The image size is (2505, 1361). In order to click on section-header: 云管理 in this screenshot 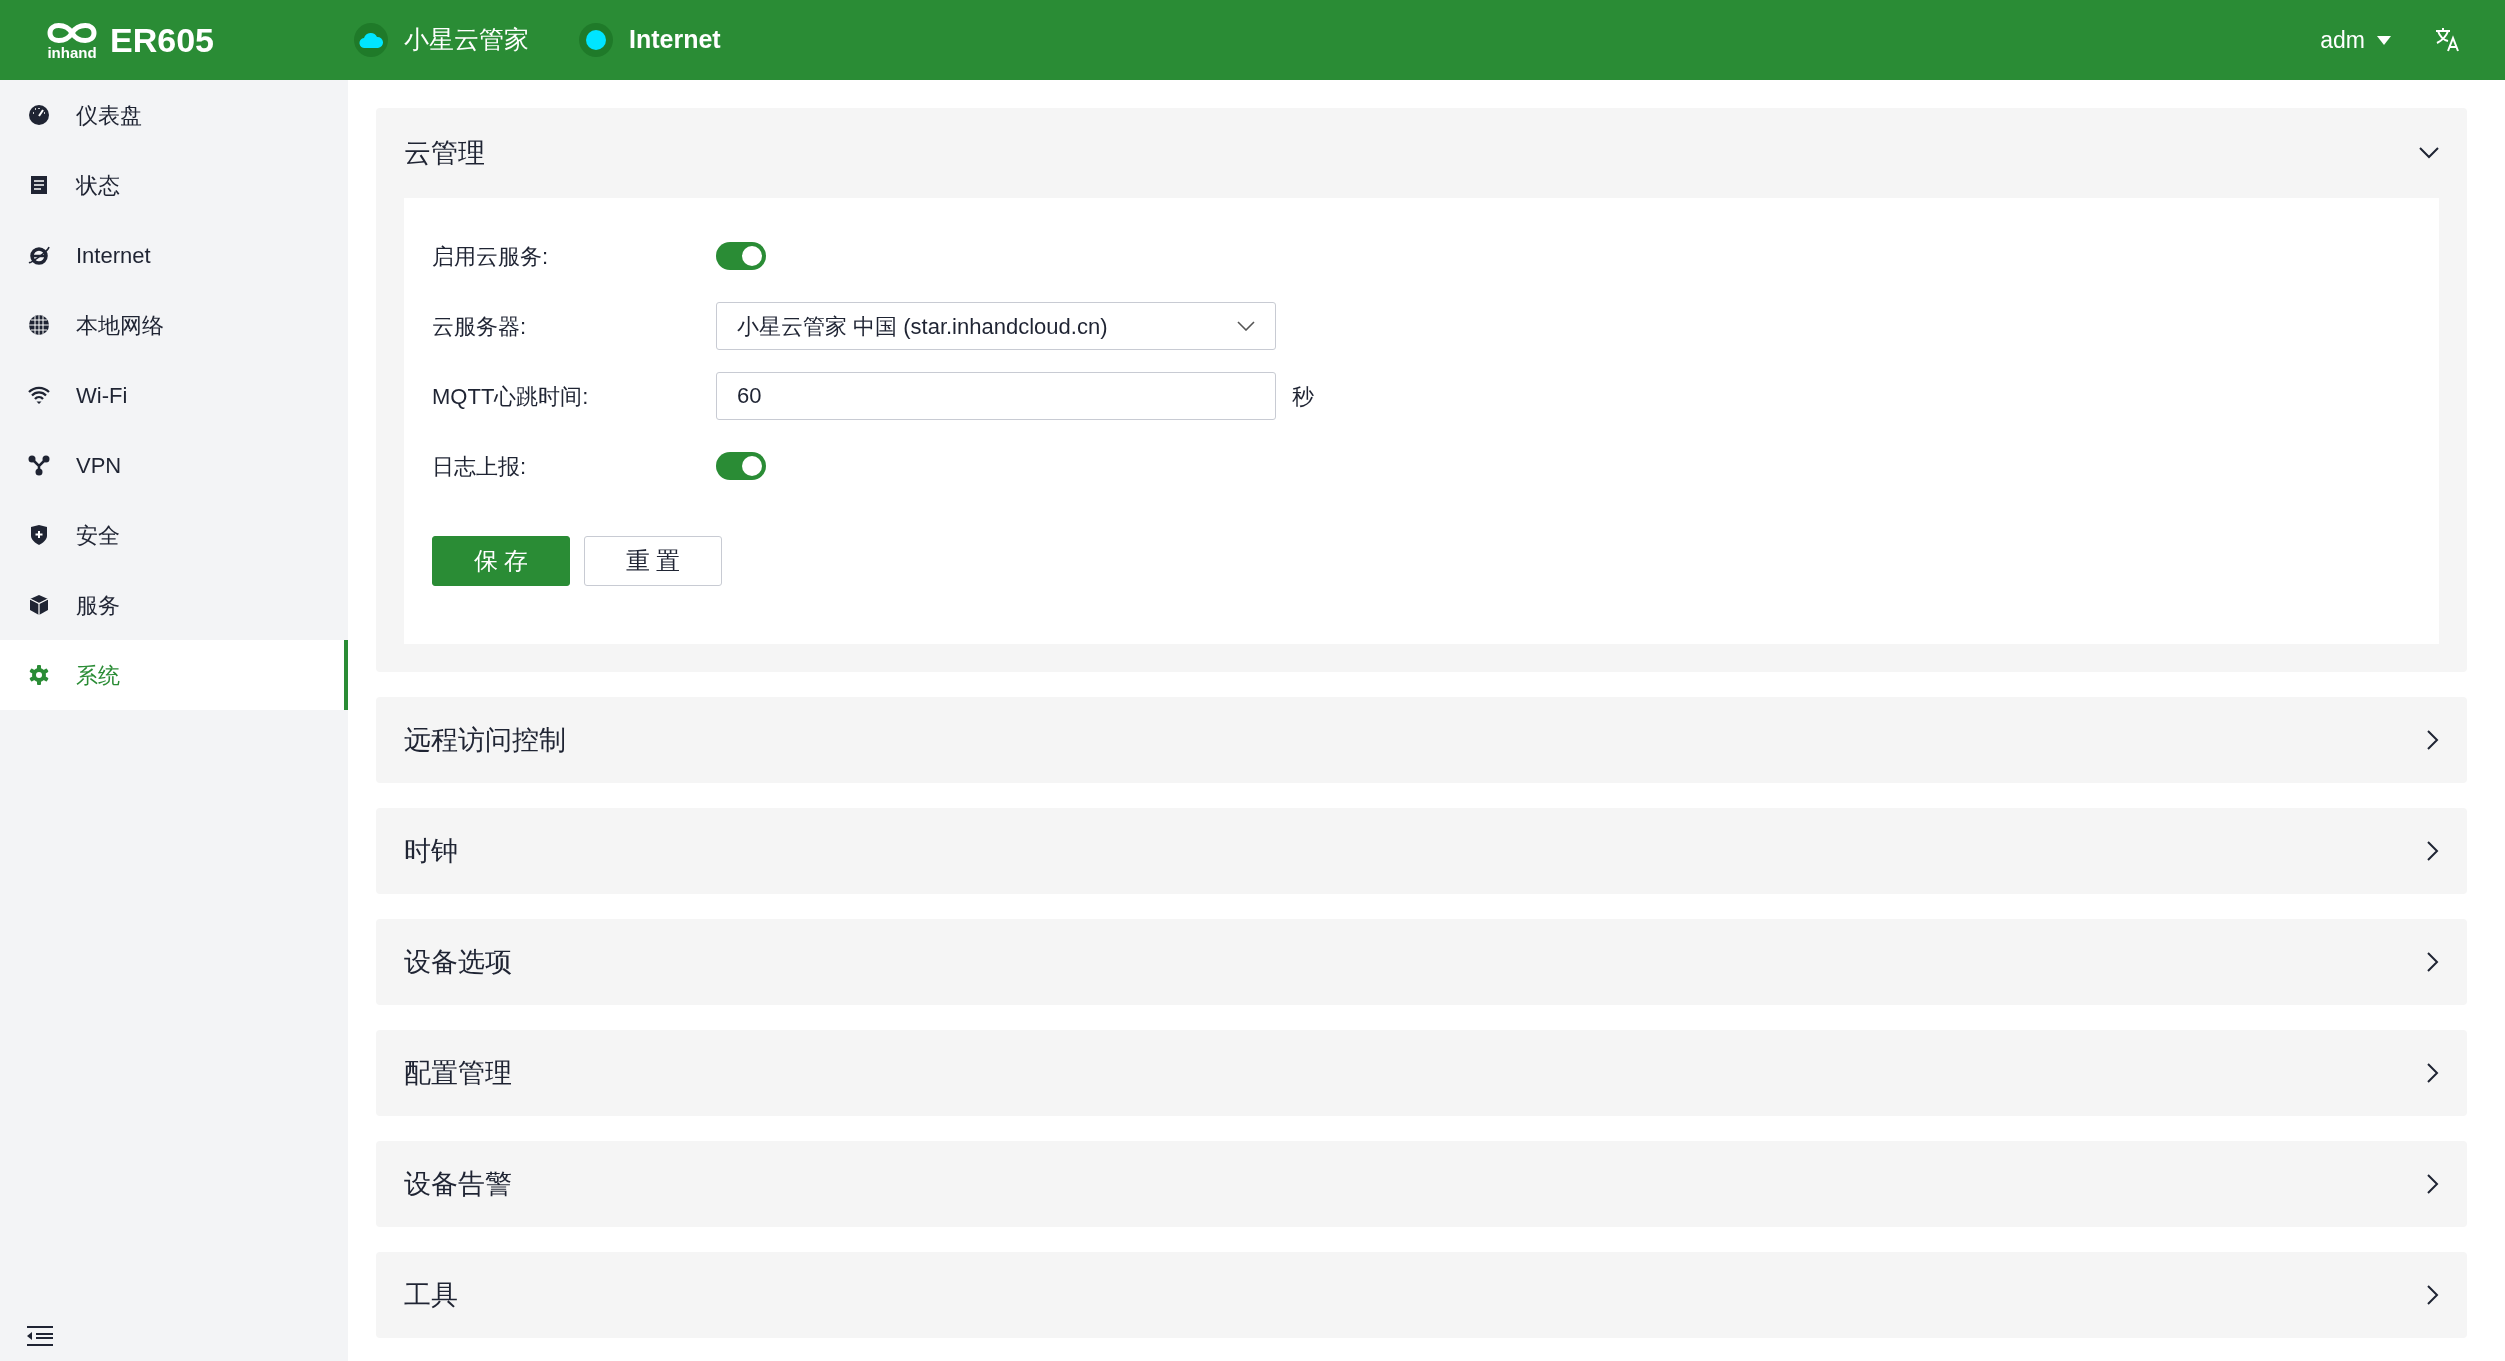, I will do `click(1421, 153)`.